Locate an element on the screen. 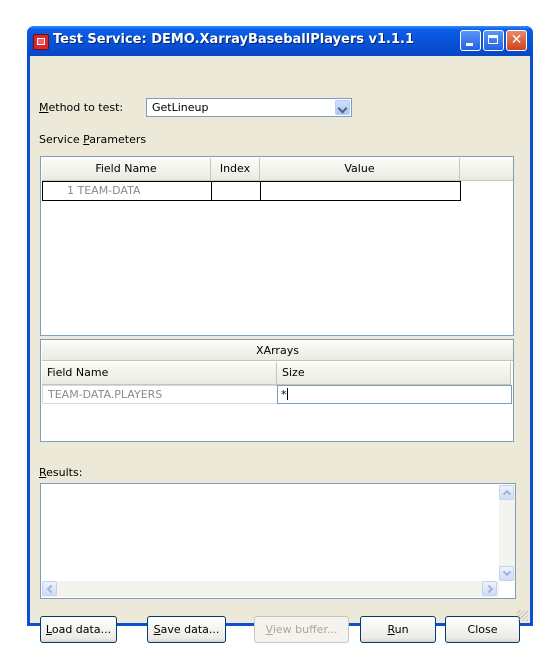 The image size is (560, 651). minimize-button is located at coordinates (470, 40).